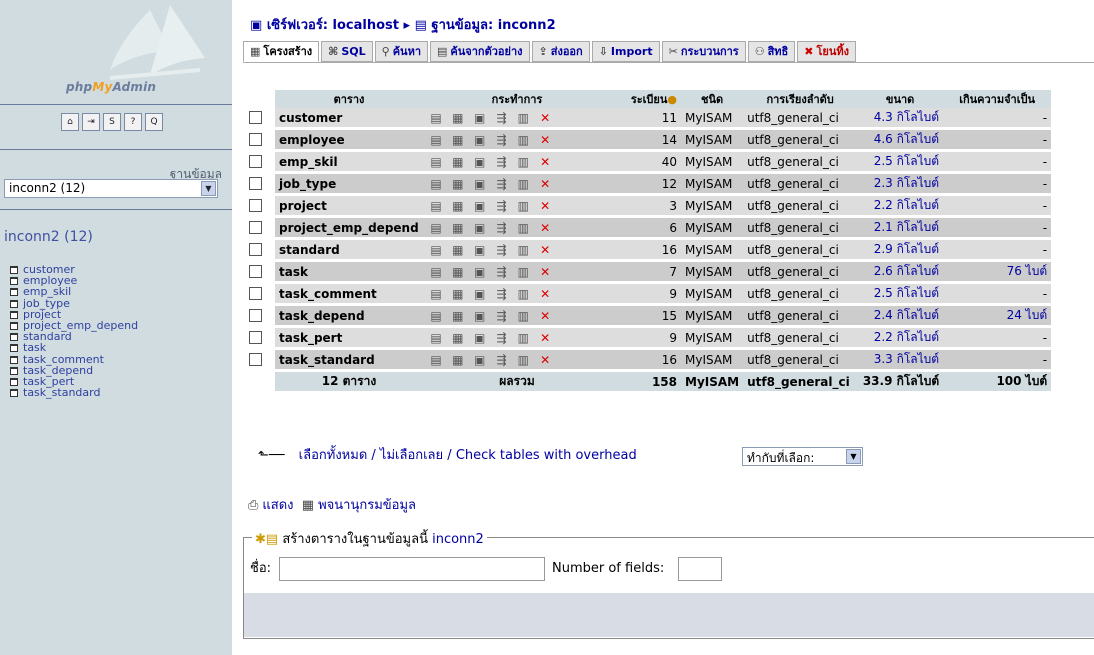  I want to click on tab-sql: ⌘ SQL, so click(347, 51).